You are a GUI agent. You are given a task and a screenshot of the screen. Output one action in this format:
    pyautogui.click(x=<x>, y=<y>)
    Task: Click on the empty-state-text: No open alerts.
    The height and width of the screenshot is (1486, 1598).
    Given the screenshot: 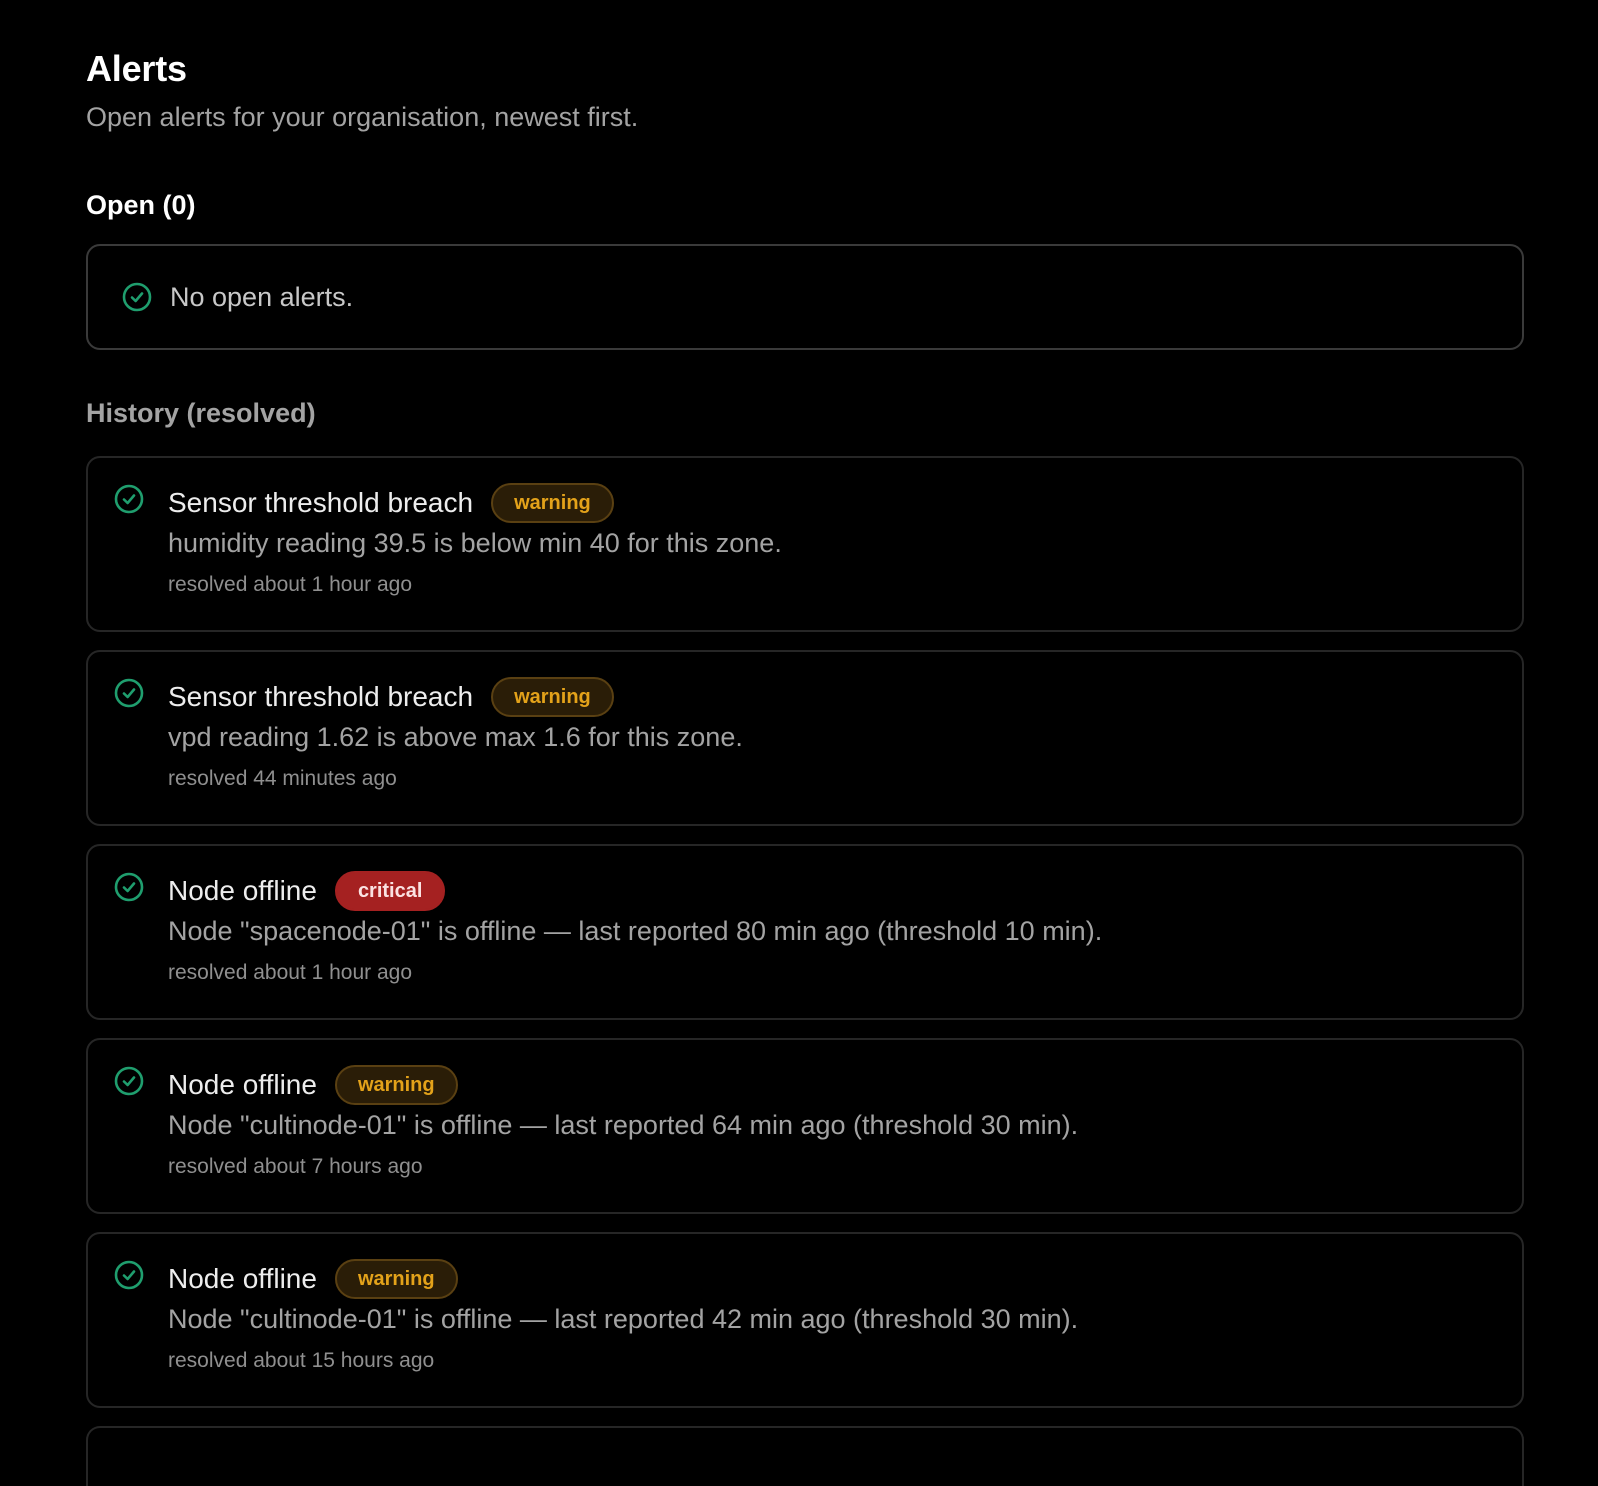 What is the action you would take?
    pyautogui.click(x=262, y=296)
    